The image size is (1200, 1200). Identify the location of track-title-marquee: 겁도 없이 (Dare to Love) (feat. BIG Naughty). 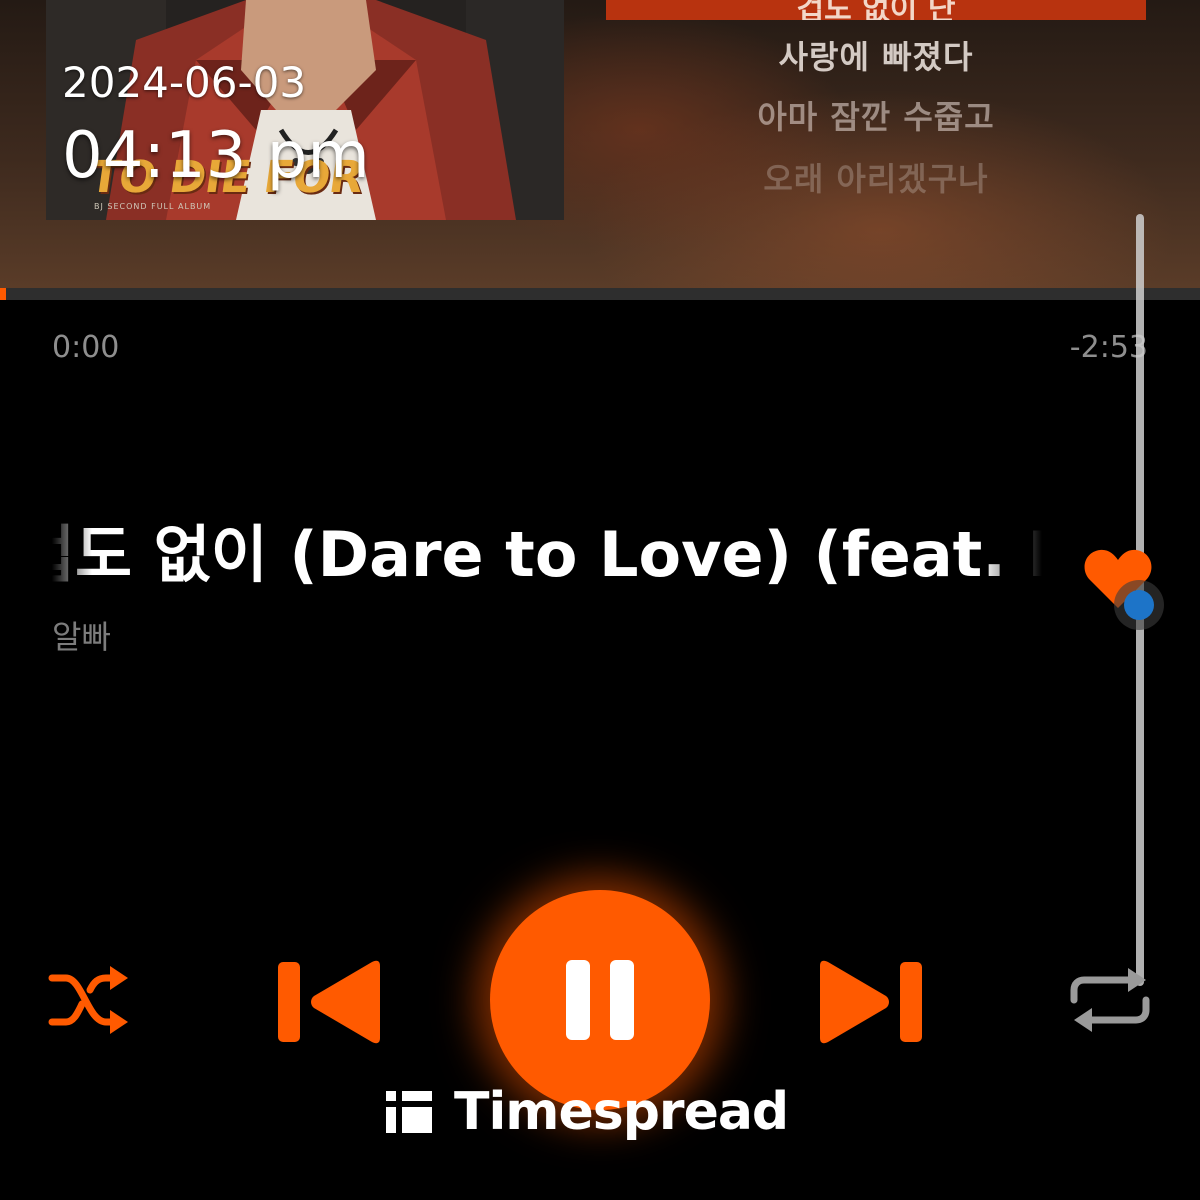
(547, 546).